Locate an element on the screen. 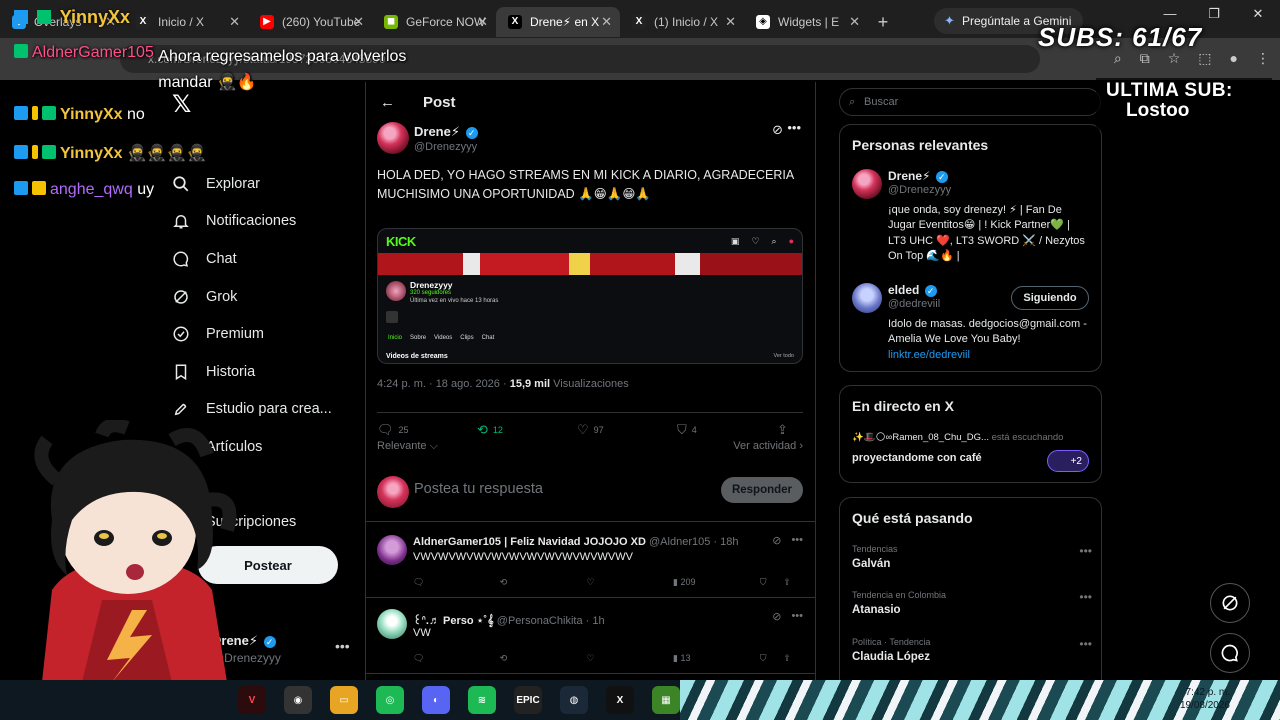  live-listeners-badge: +2 is located at coordinates (1068, 461).